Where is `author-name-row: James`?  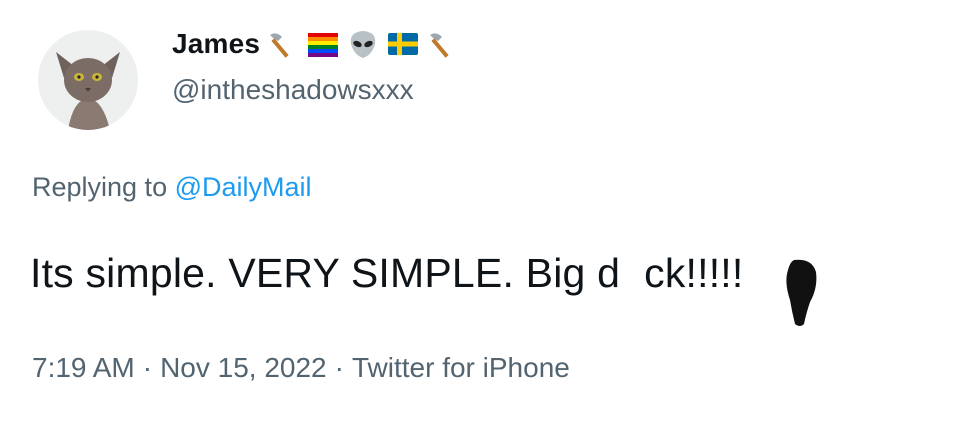 author-name-row: James is located at coordinates (316, 44).